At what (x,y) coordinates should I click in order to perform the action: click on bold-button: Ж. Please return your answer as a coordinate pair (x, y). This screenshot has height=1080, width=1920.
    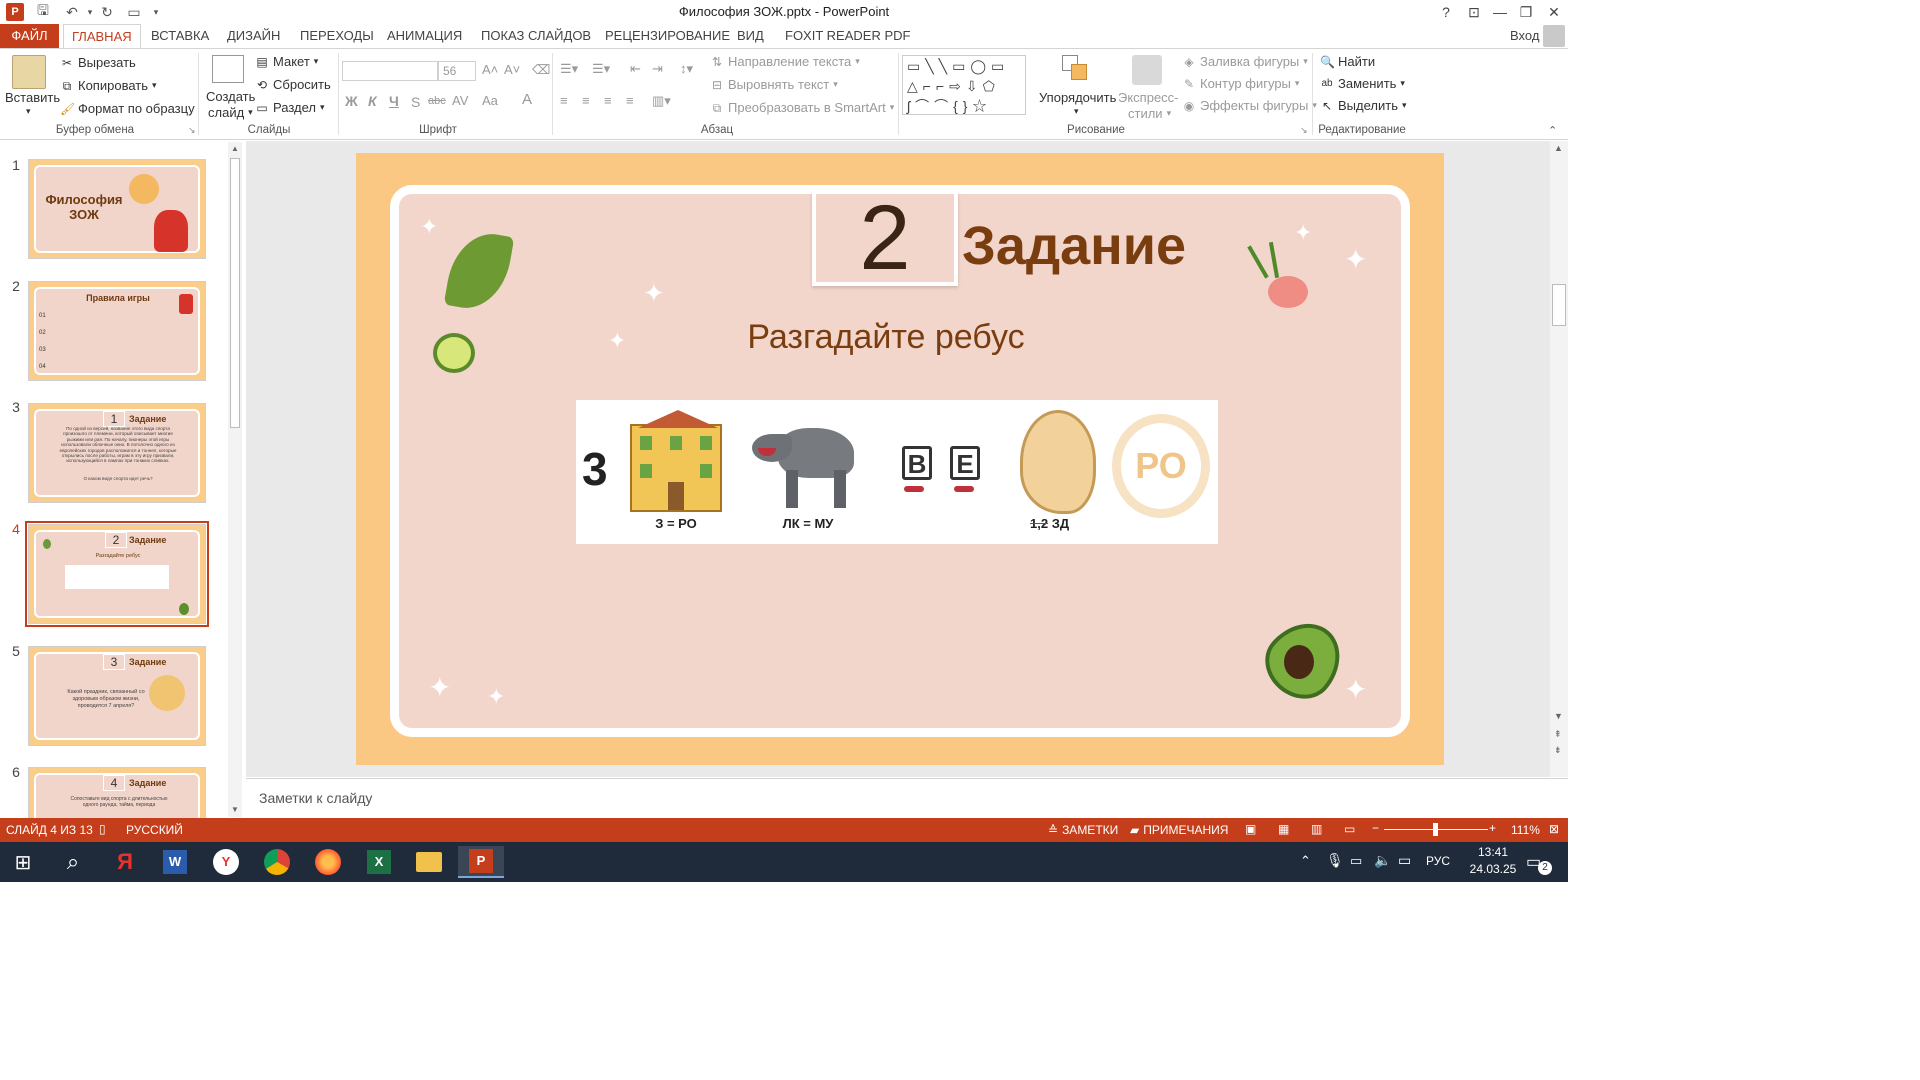
    Looking at the image, I should click on (351, 101).